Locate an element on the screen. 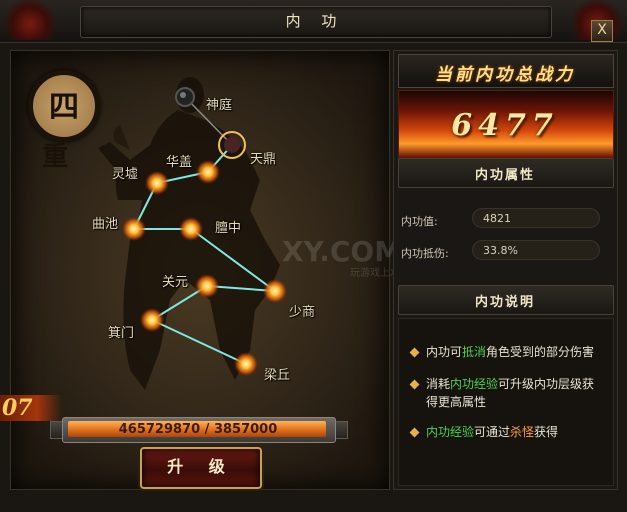  point-jimen is located at coordinates (152, 320).